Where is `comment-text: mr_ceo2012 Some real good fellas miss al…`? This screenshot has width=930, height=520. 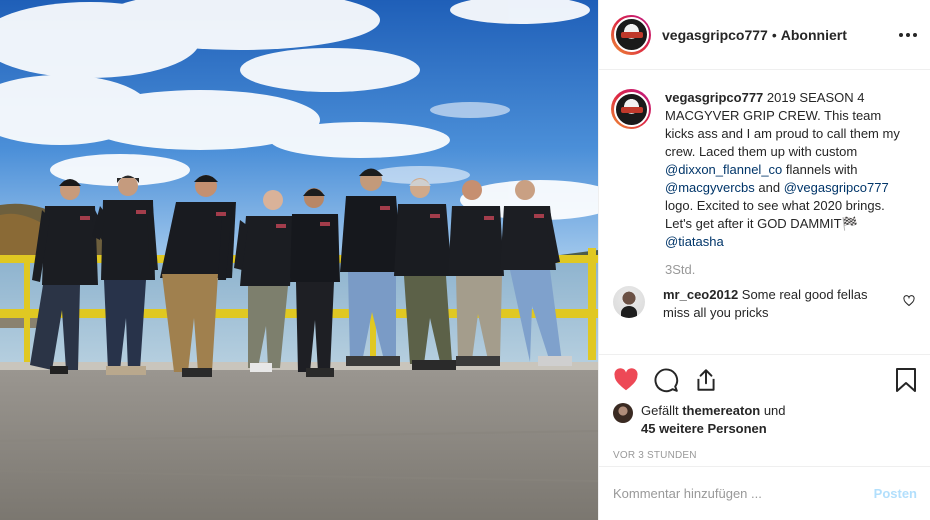 comment-text: mr_ceo2012 Some real good fellas miss al… is located at coordinates (773, 304).